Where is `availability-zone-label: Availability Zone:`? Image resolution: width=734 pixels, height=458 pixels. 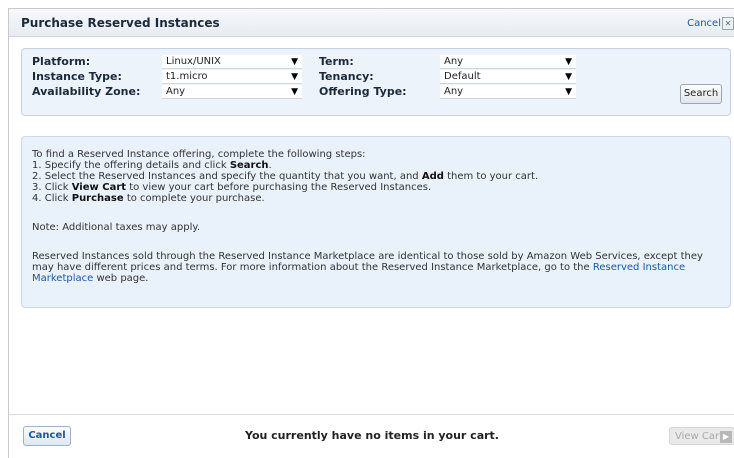
availability-zone-label: Availability Zone: is located at coordinates (86, 91).